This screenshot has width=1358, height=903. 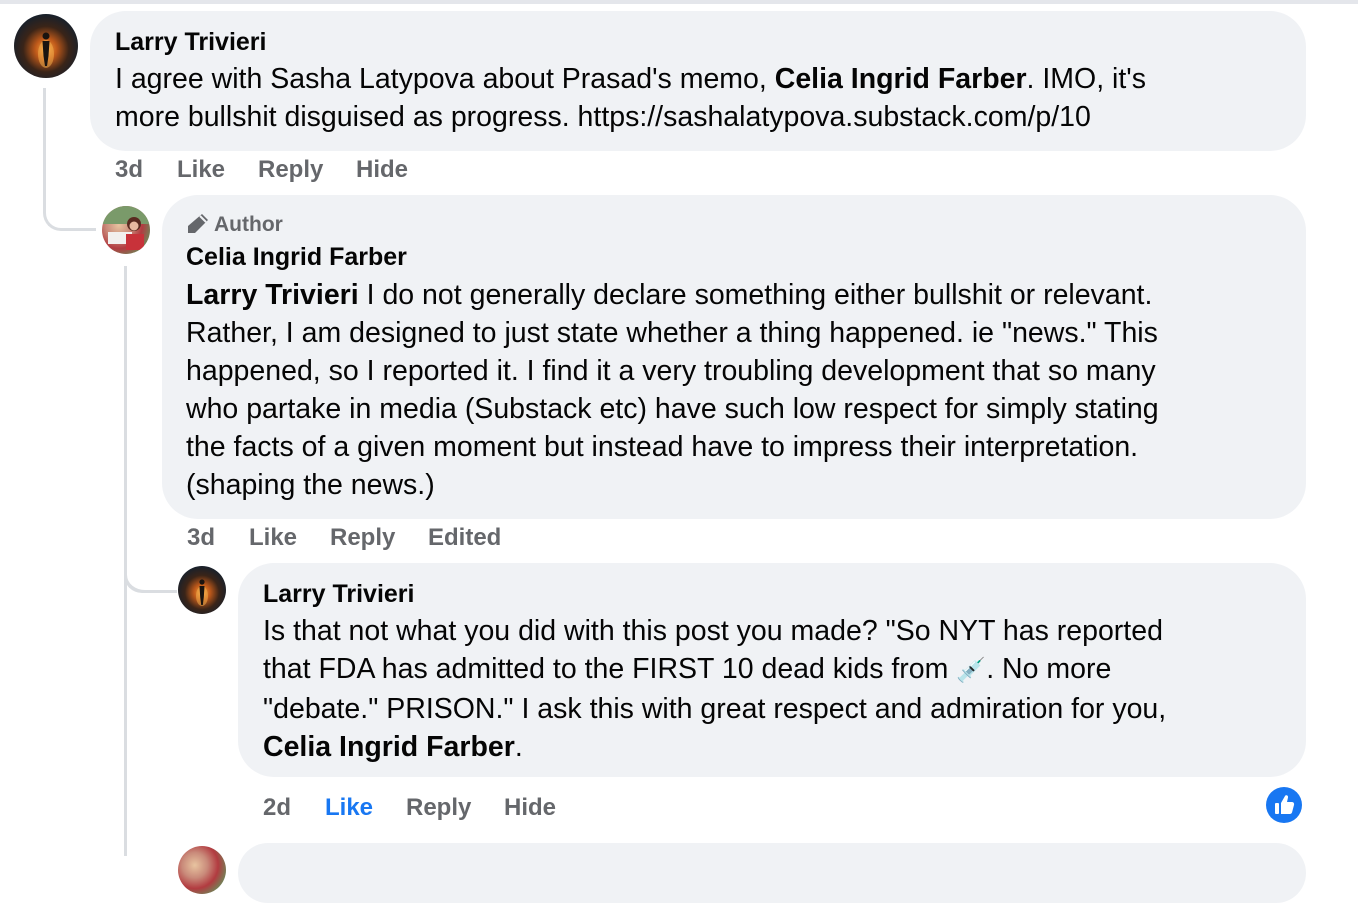 I want to click on mention-link: Larry Trivieri, so click(x=272, y=295).